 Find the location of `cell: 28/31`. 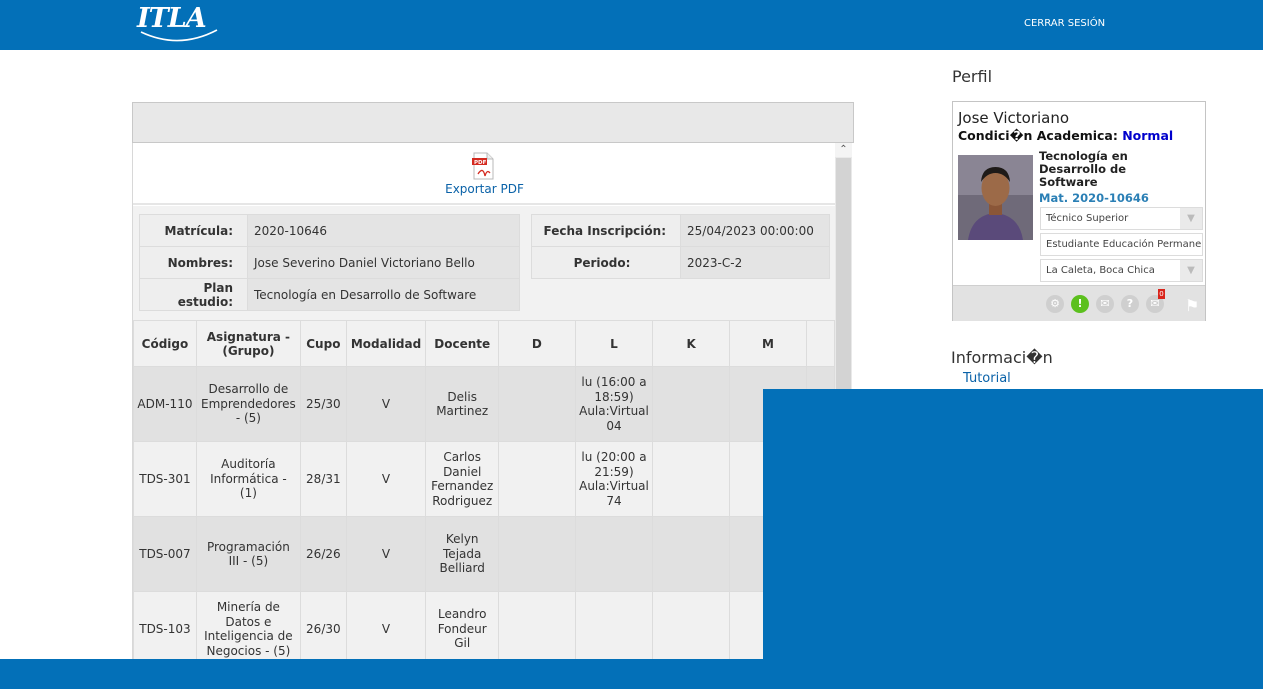

cell: 28/31 is located at coordinates (323, 479).